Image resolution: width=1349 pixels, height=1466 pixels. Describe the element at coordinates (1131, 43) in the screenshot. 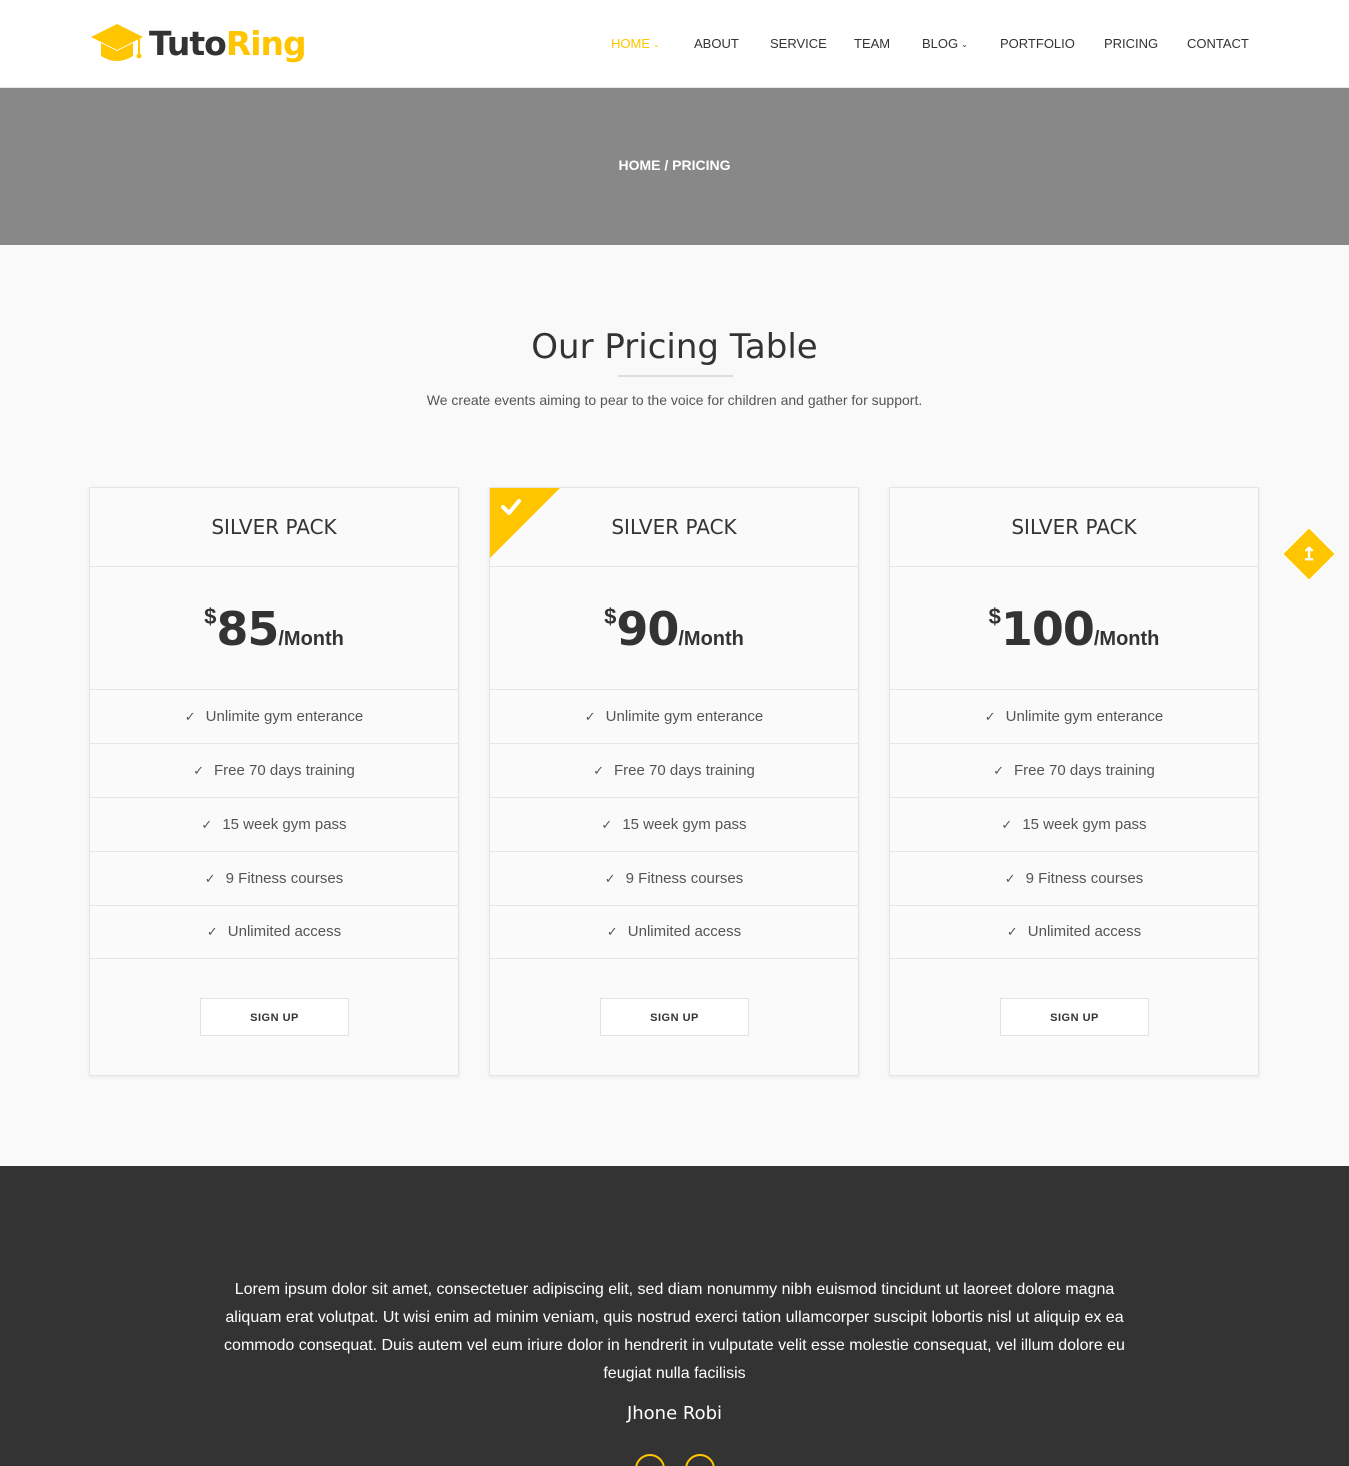

I see `nav-pricing: PRICING` at that location.